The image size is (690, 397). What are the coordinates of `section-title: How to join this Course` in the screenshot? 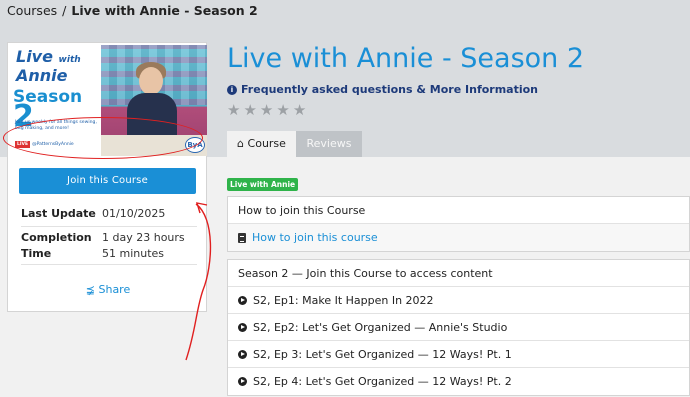 It's located at (458, 210).